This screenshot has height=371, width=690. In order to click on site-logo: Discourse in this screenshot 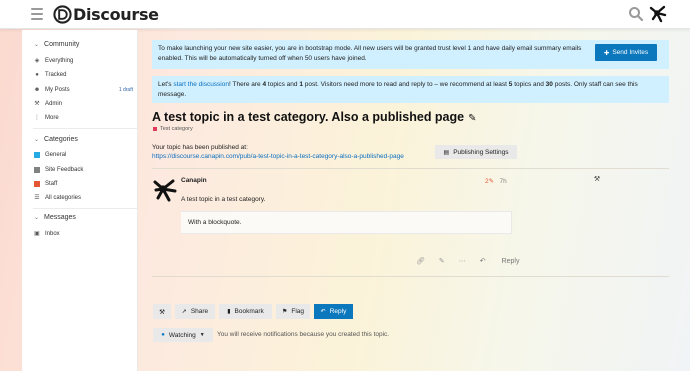, I will do `click(106, 14)`.